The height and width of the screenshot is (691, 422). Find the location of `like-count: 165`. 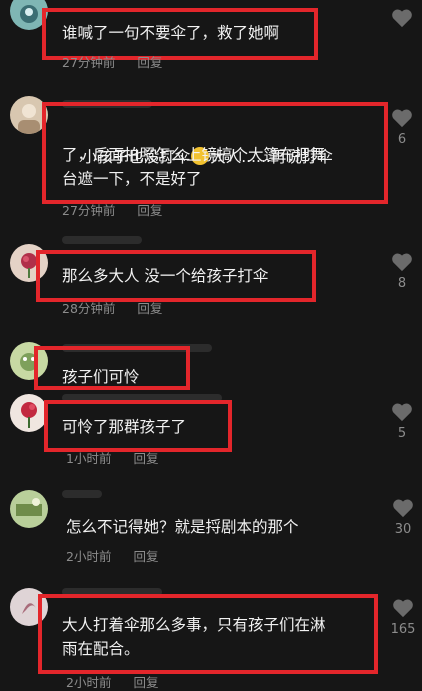

like-count: 165 is located at coordinates (403, 629).